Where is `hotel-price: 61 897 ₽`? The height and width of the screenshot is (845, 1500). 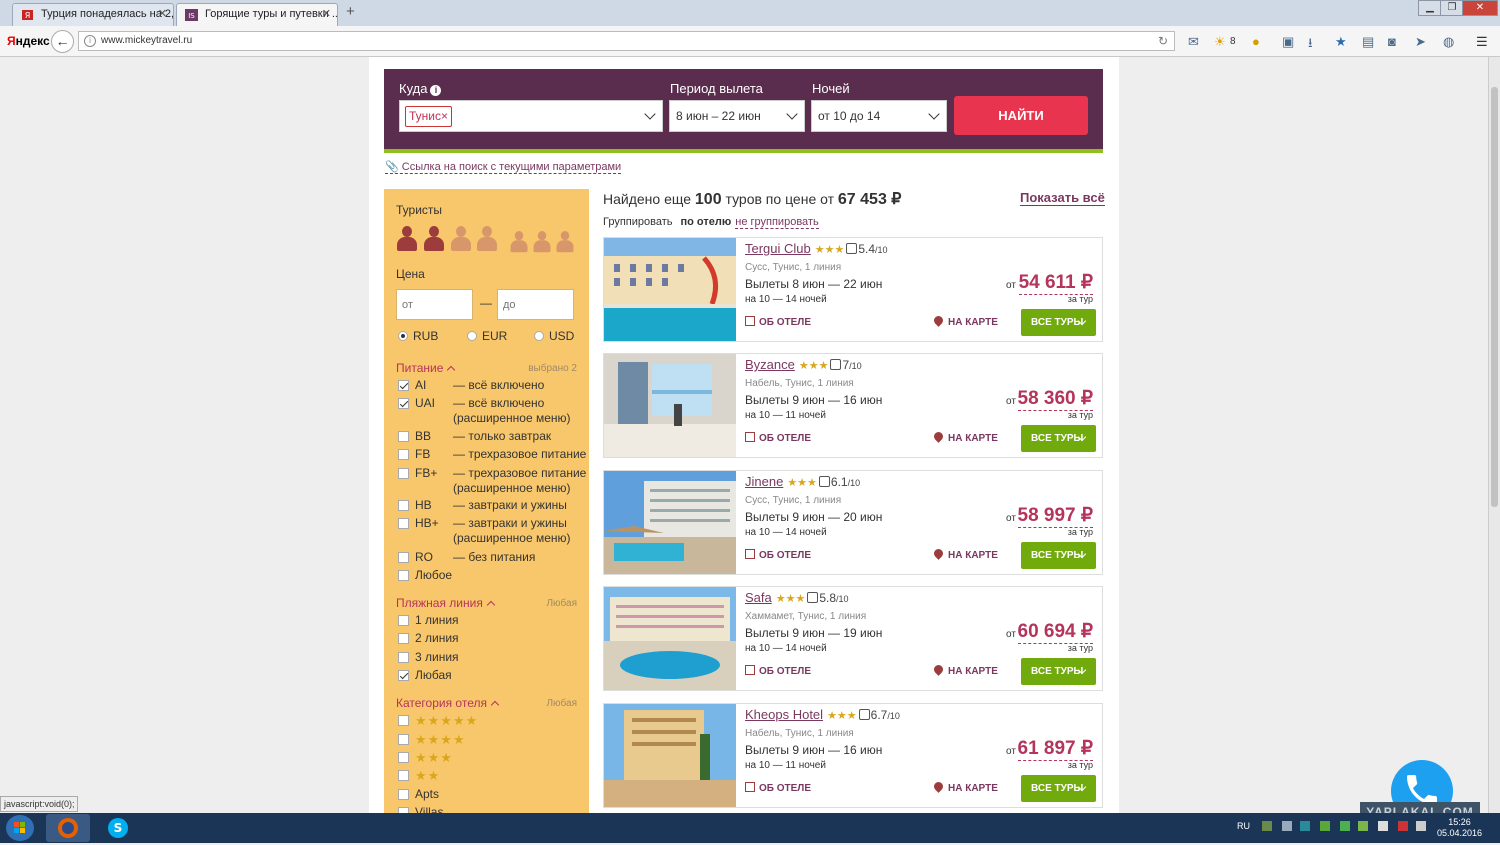
hotel-price: 61 897 ₽ is located at coordinates (1055, 749).